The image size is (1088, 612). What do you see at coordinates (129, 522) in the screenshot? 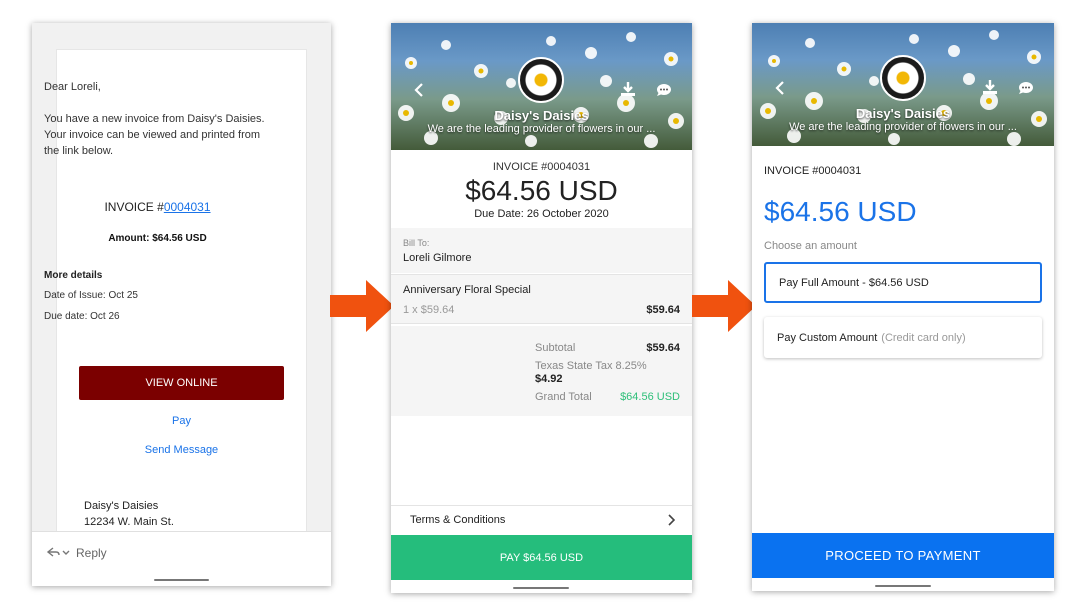
I see `email-business-address: 12234 W. Main St.` at bounding box center [129, 522].